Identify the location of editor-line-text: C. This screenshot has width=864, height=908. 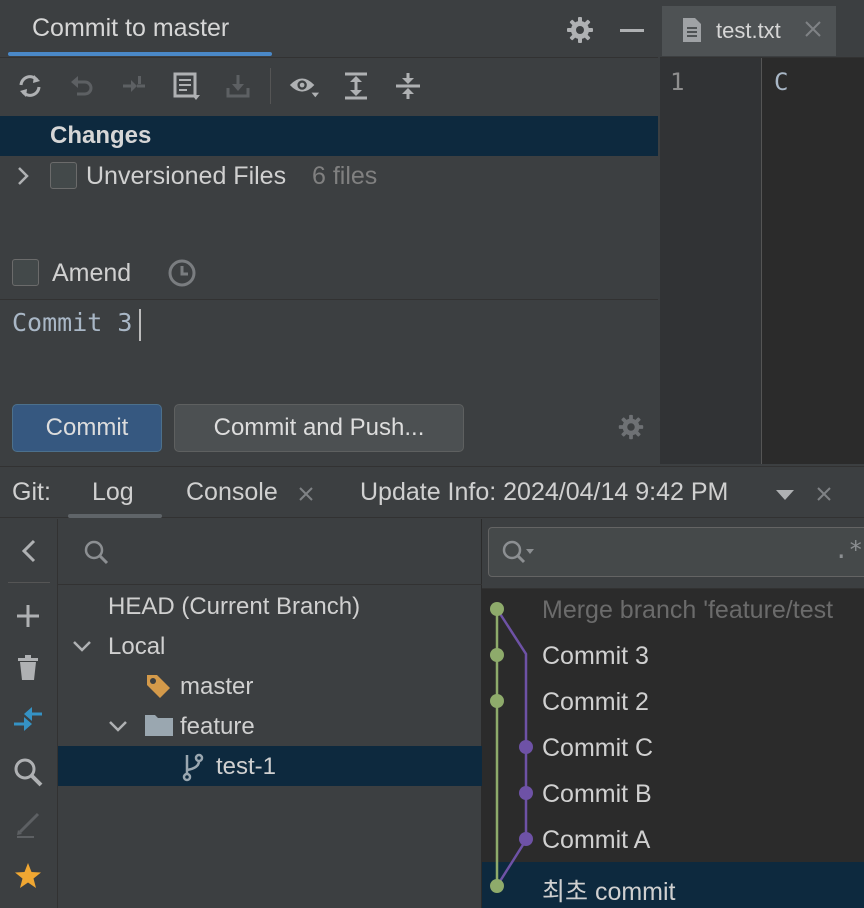
(781, 82).